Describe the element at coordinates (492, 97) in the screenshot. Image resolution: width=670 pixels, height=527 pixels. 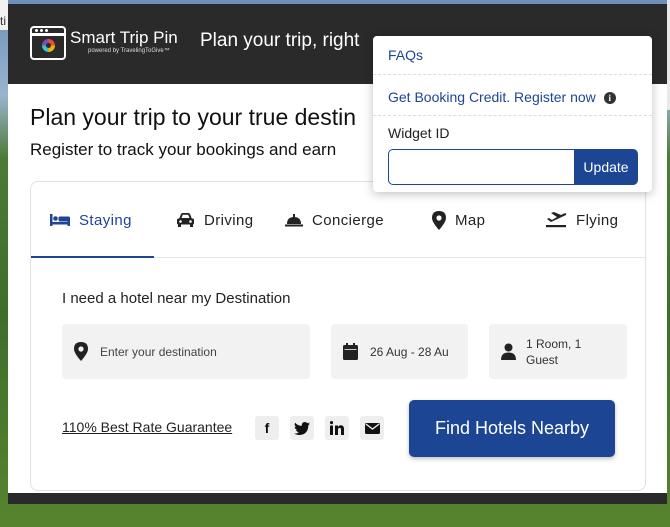
I see `booking-credit-label: Get Booking Credit. Register now` at that location.